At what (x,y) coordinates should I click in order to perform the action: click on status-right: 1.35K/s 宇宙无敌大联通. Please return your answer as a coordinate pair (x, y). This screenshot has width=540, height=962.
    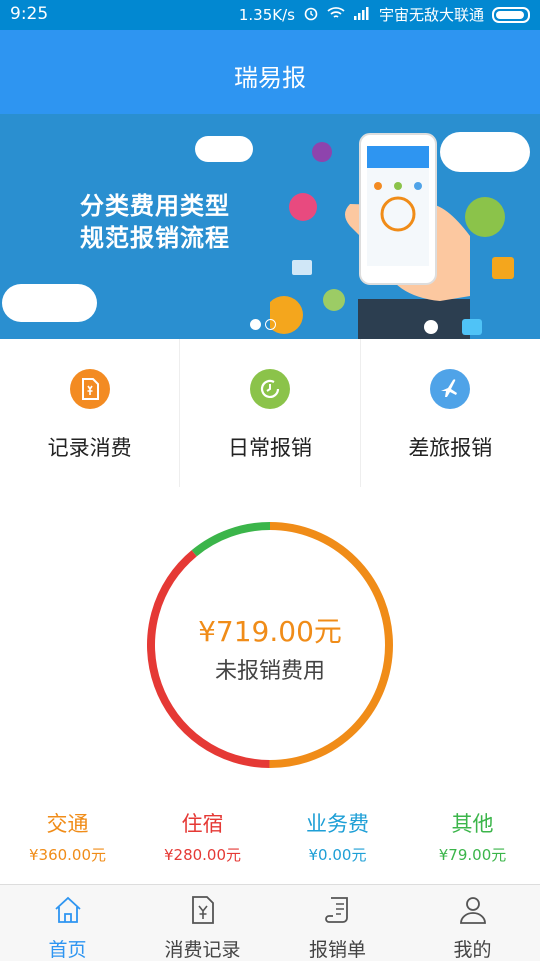
    Looking at the image, I should click on (384, 14).